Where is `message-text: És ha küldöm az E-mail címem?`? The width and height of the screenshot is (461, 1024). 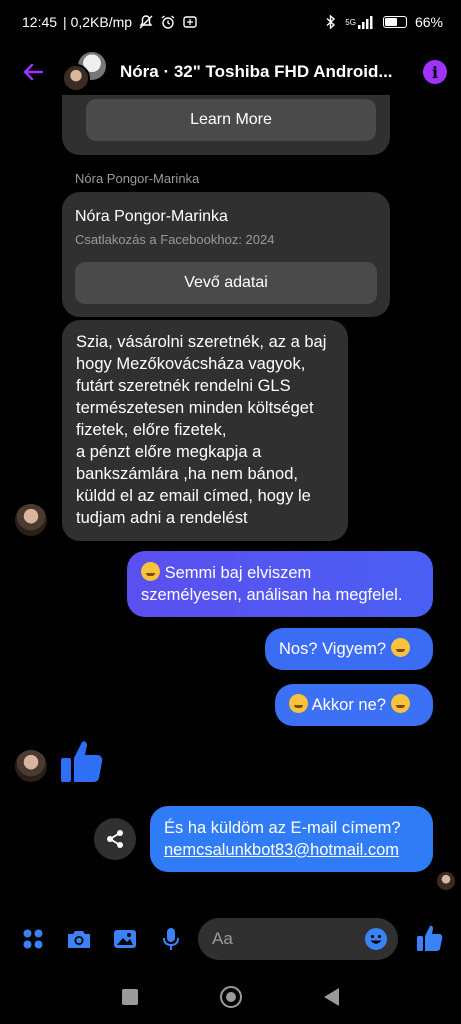 message-text: És ha küldöm az E-mail címem? is located at coordinates (282, 828).